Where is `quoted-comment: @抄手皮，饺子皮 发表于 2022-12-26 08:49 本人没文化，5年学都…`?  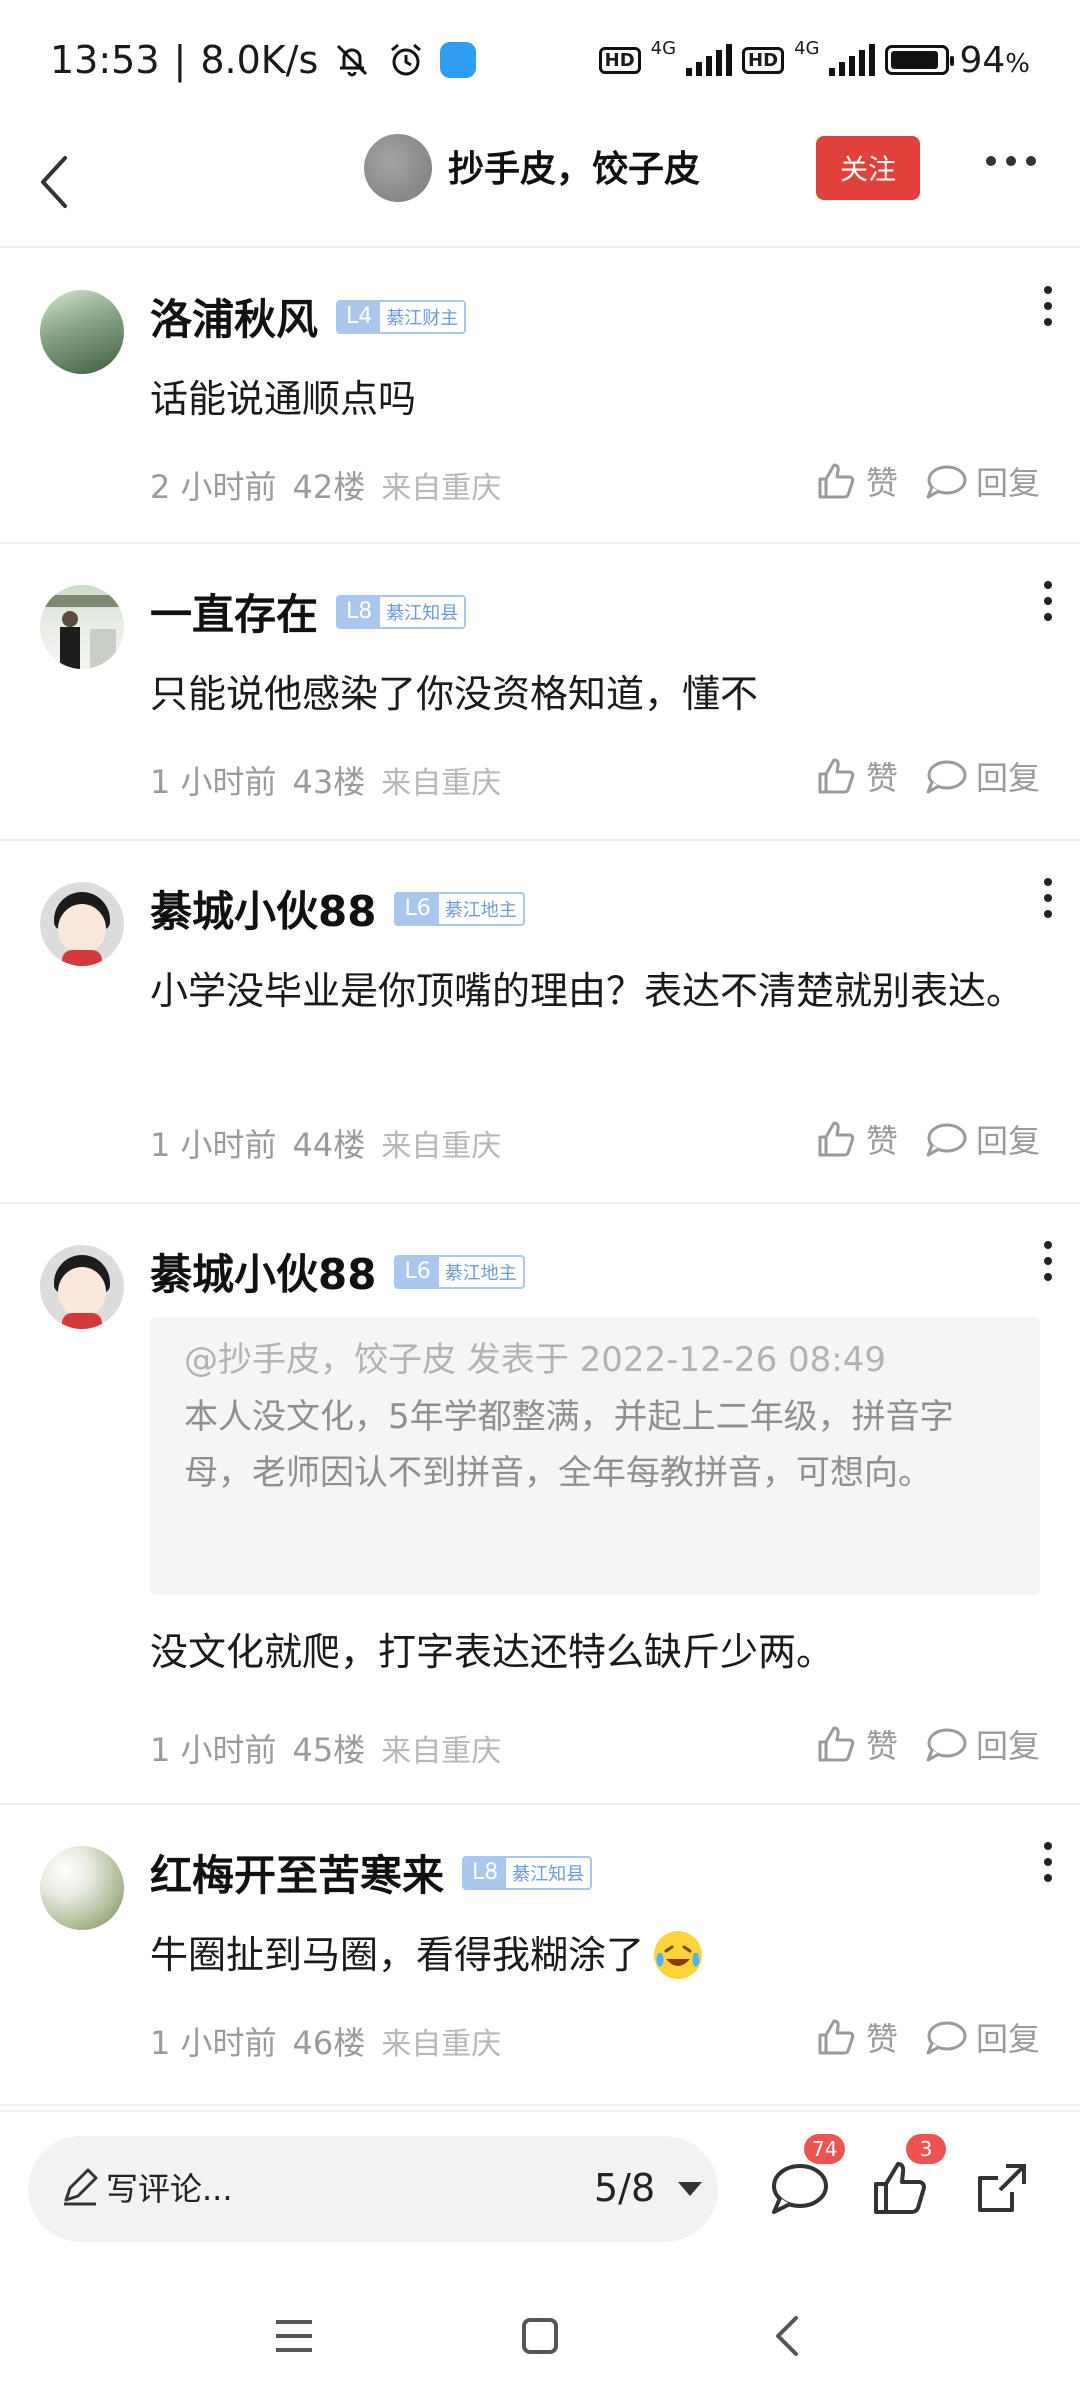 quoted-comment: @抄手皮，饺子皮 发表于 2022-12-26 08:49 本人没文化，5年学都… is located at coordinates (595, 1456).